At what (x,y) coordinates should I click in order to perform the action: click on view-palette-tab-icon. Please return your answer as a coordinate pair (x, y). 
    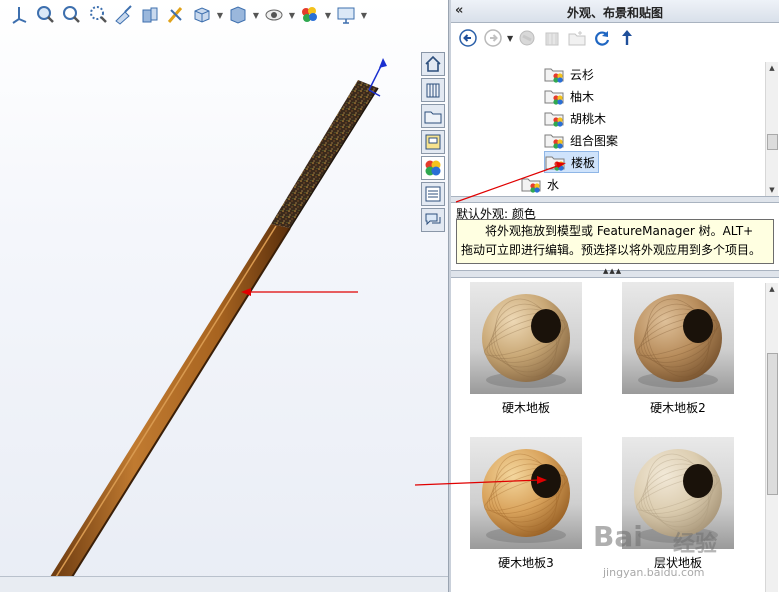
    Looking at the image, I should click on (433, 142).